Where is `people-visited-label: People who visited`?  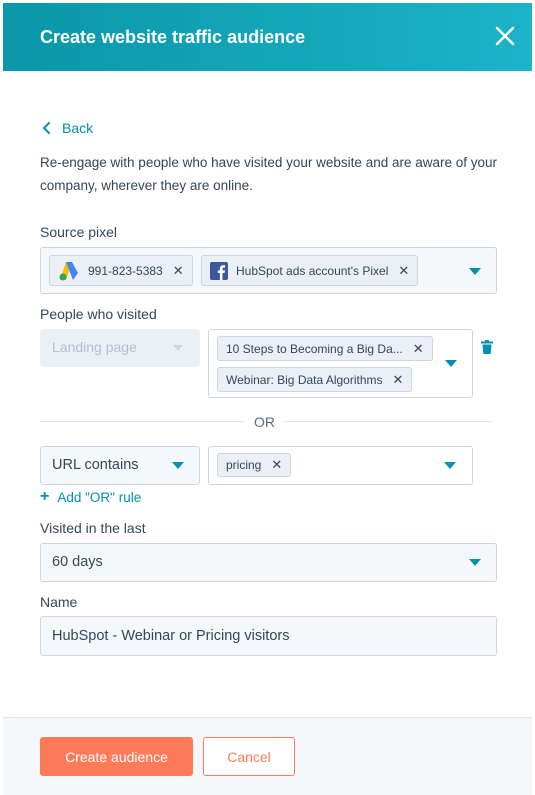 people-visited-label: People who visited is located at coordinates (98, 314).